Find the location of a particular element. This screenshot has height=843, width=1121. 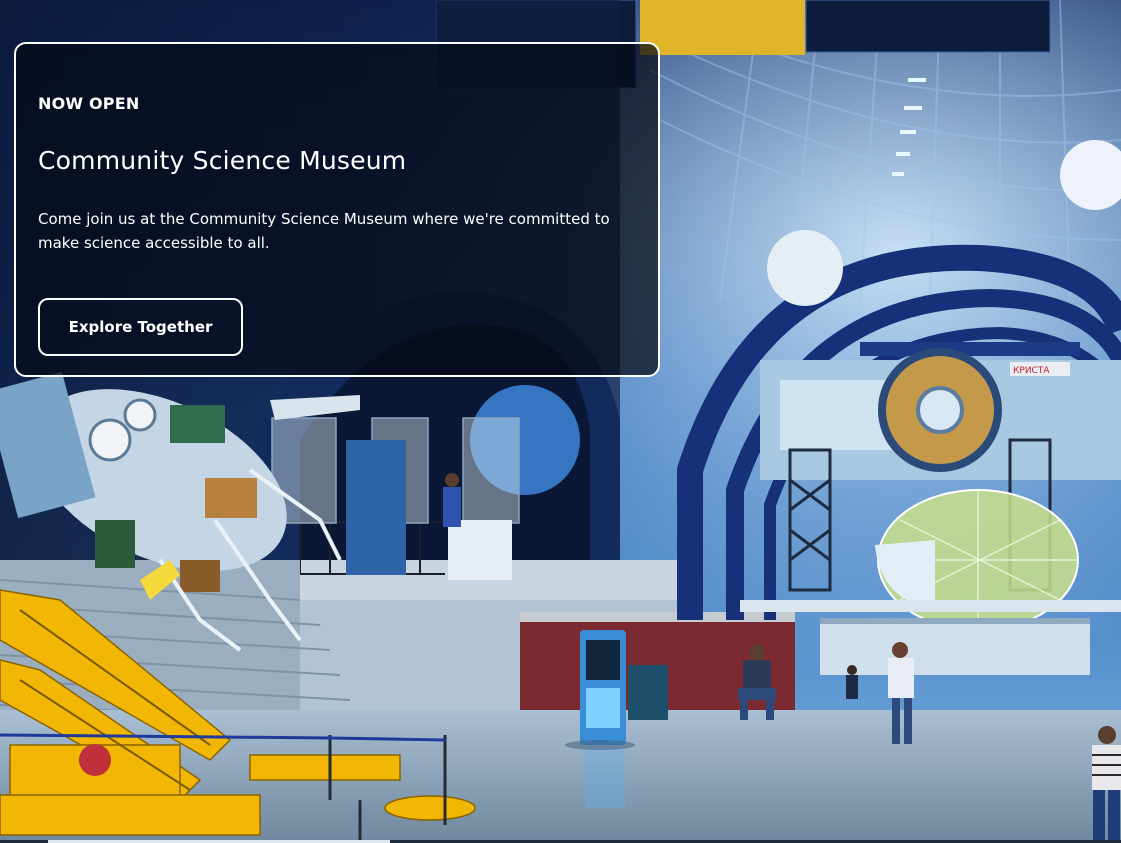

explore-together-button: Explore Together is located at coordinates (140, 327).